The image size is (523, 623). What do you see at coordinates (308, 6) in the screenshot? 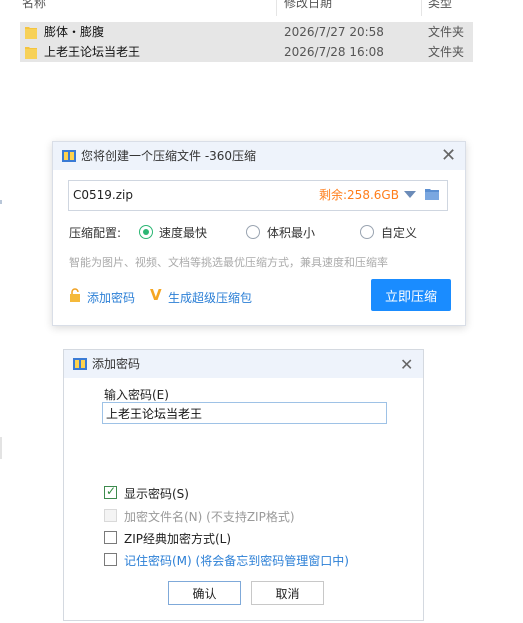
I see `column-header-date: 修改日期` at bounding box center [308, 6].